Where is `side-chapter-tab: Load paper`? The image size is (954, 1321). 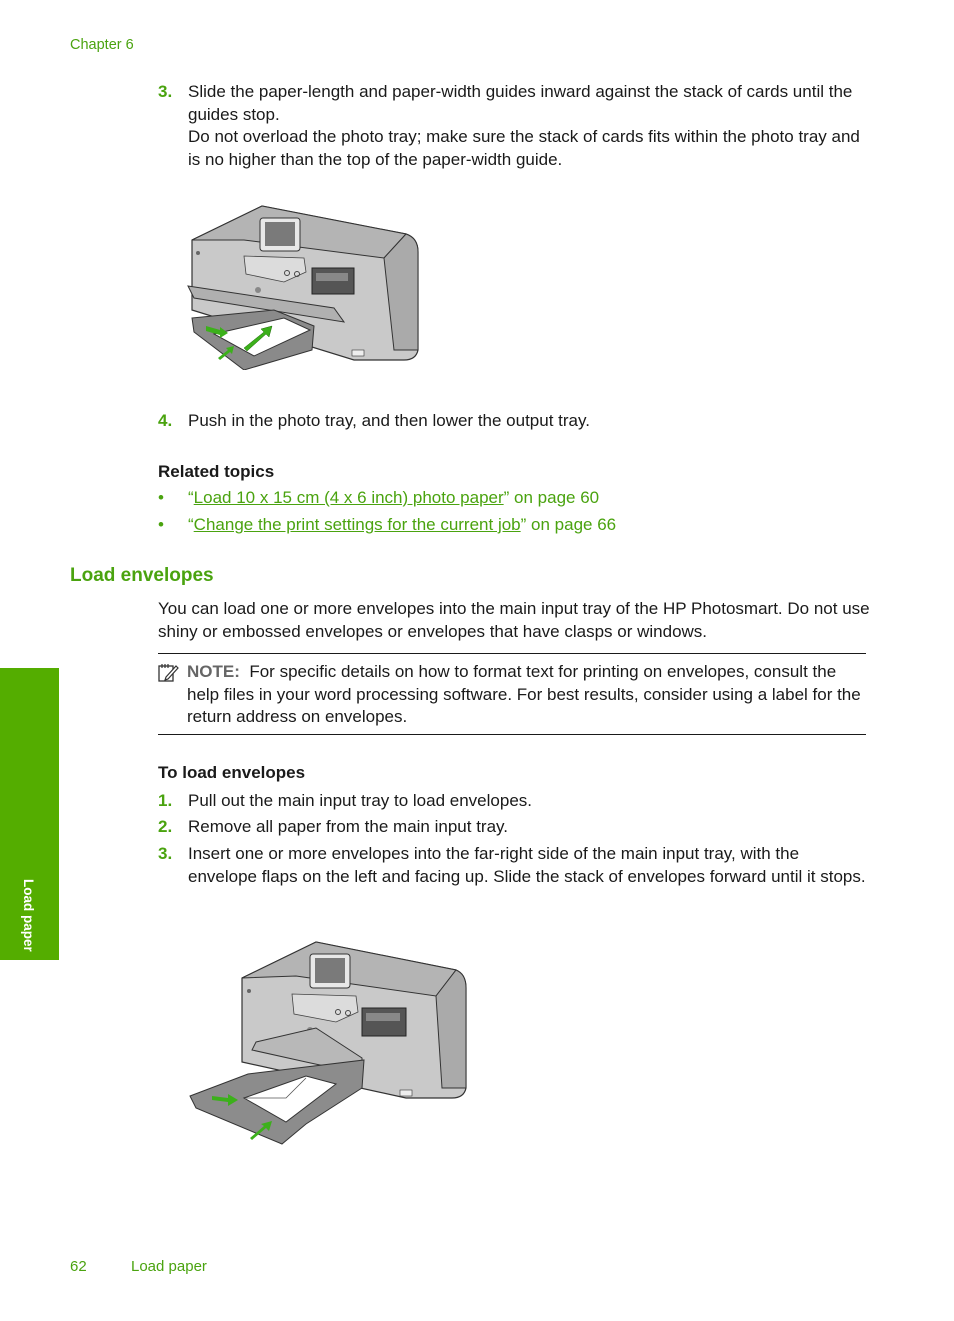 side-chapter-tab: Load paper is located at coordinates (29, 814).